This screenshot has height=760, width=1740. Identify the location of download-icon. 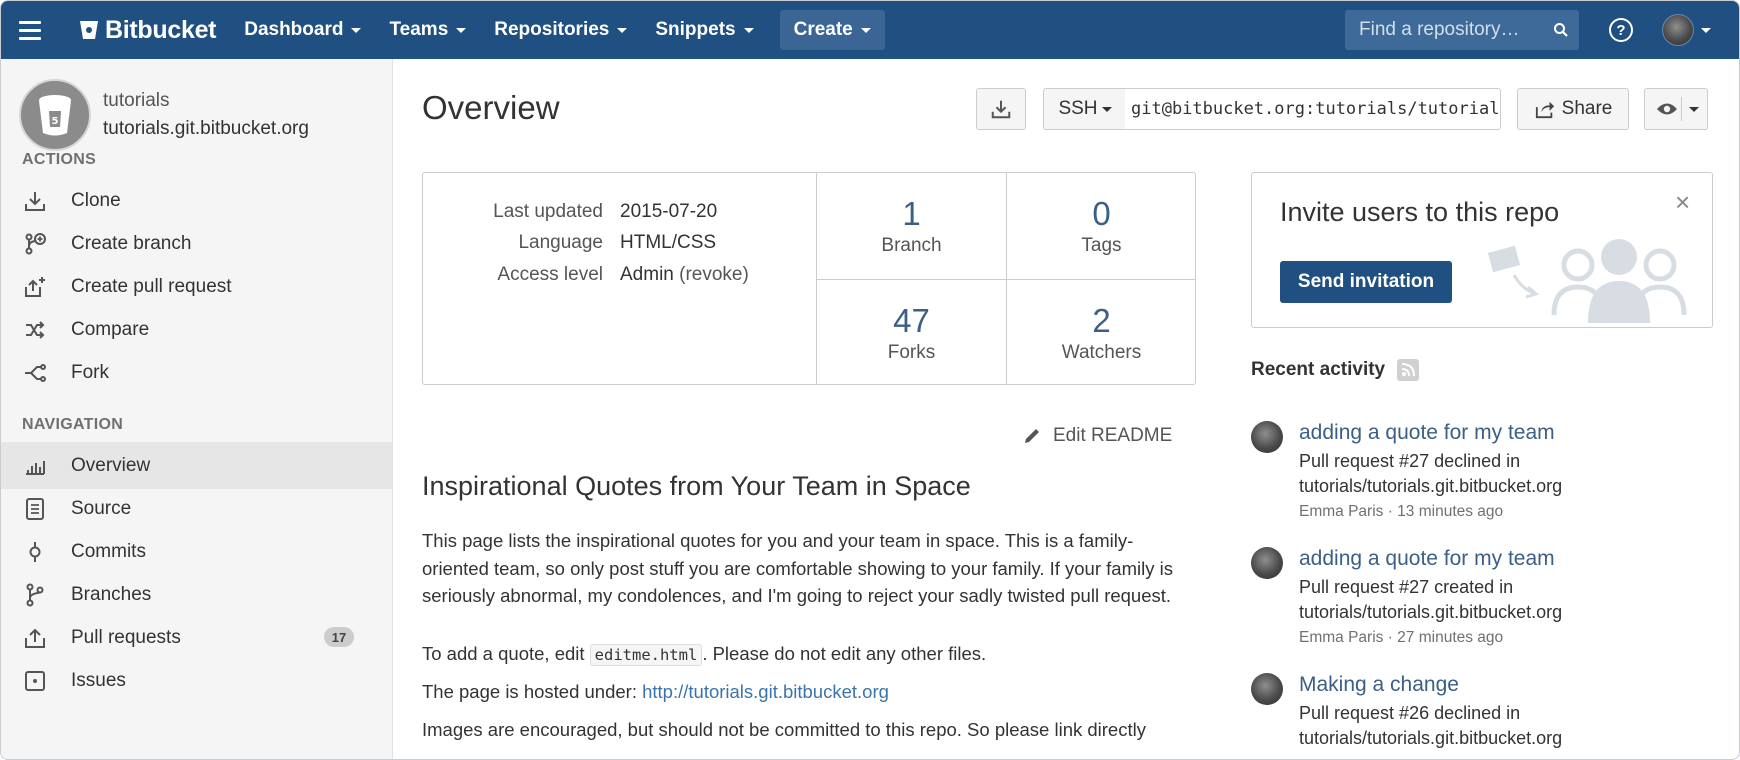
(1001, 109).